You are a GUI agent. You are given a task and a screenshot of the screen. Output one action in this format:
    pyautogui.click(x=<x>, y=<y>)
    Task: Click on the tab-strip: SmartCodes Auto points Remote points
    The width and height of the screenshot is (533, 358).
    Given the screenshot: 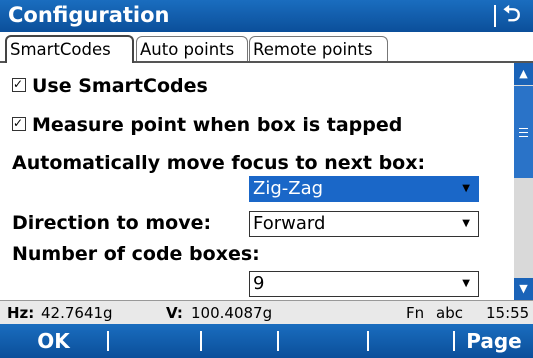 What is the action you would take?
    pyautogui.click(x=266, y=47)
    